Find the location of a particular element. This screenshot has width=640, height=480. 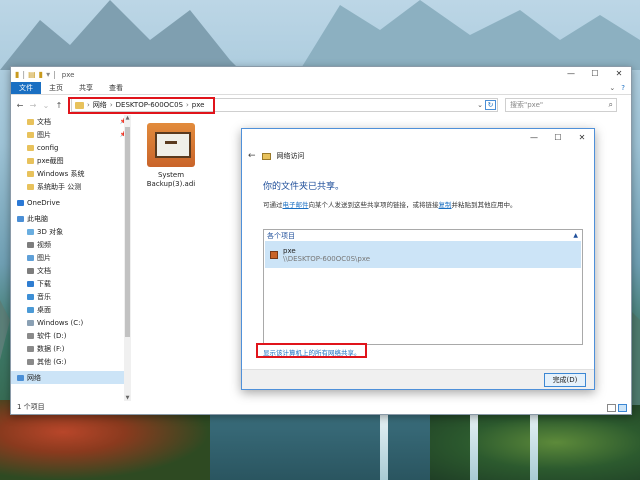

dialog-title: 你的文件夹已共享。 is located at coordinates (304, 187).